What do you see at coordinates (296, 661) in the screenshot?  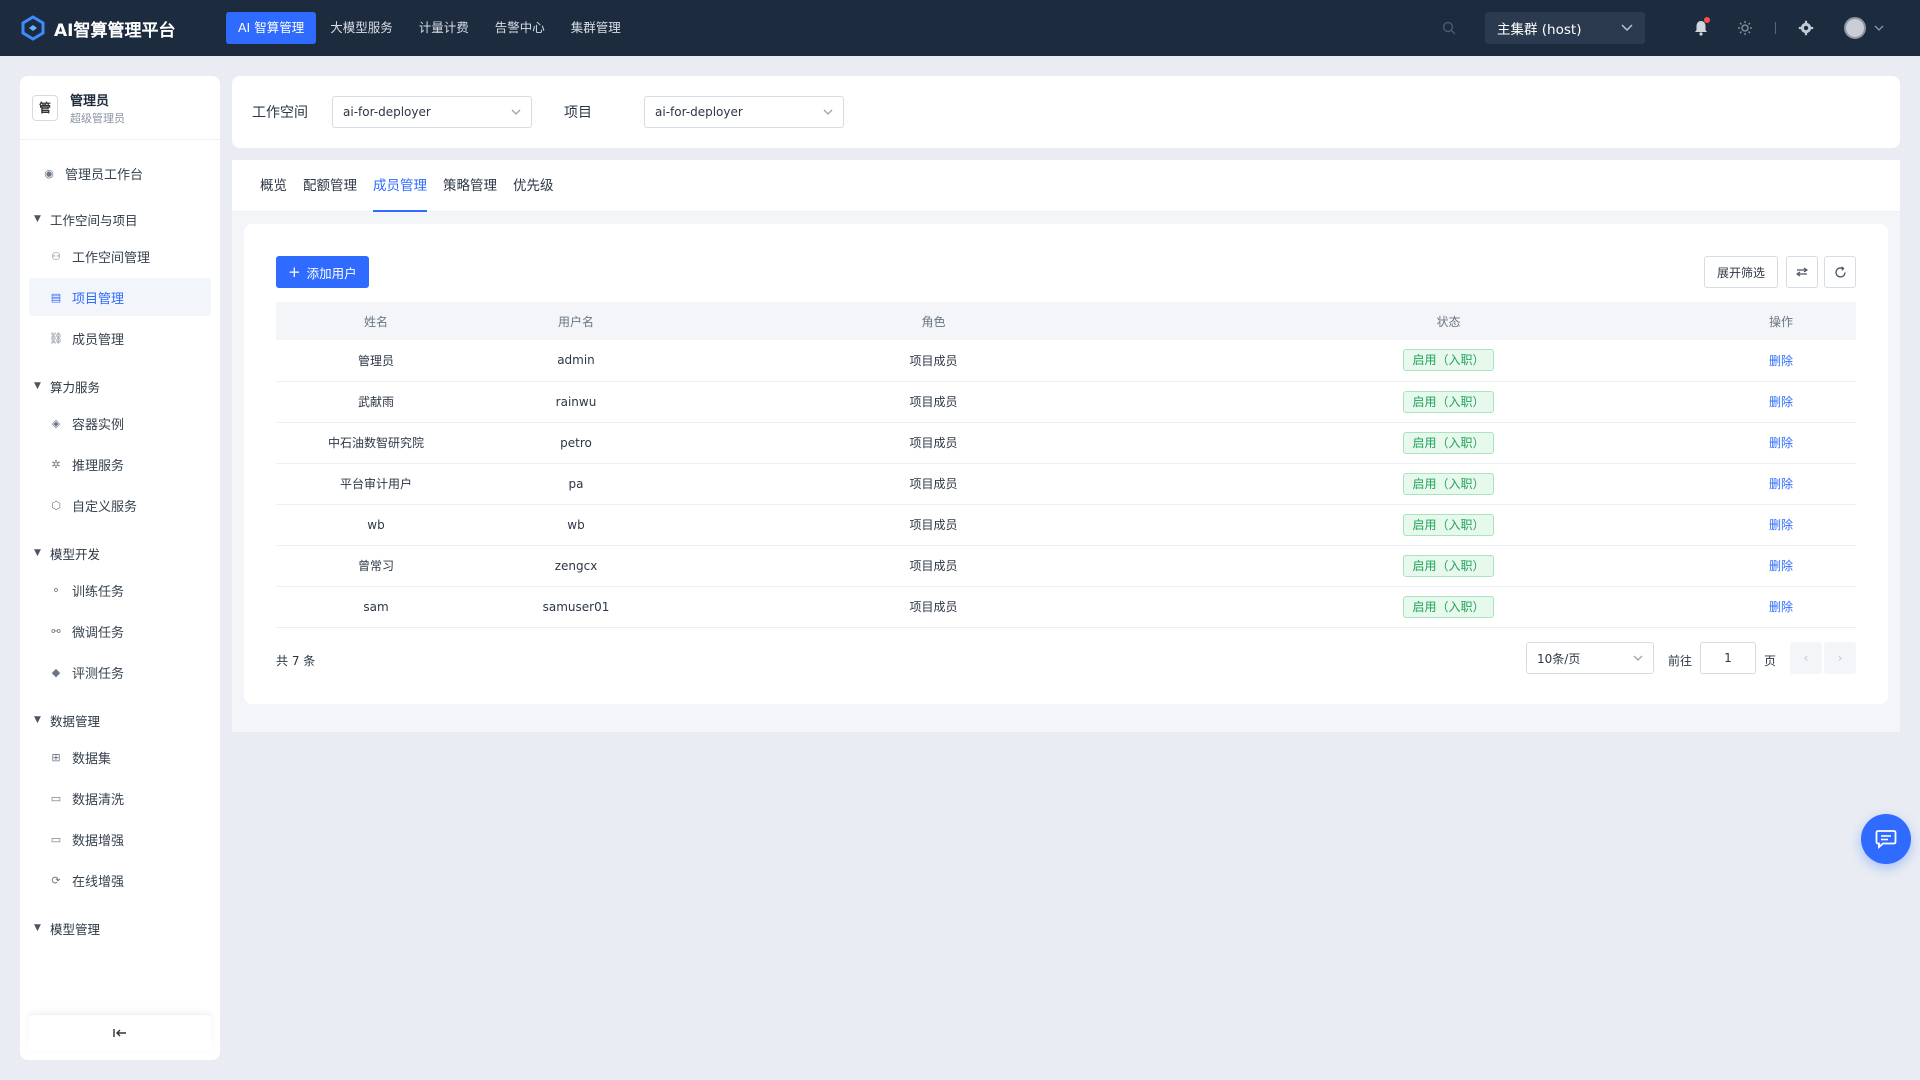 I see `total-count: 共 7 条` at bounding box center [296, 661].